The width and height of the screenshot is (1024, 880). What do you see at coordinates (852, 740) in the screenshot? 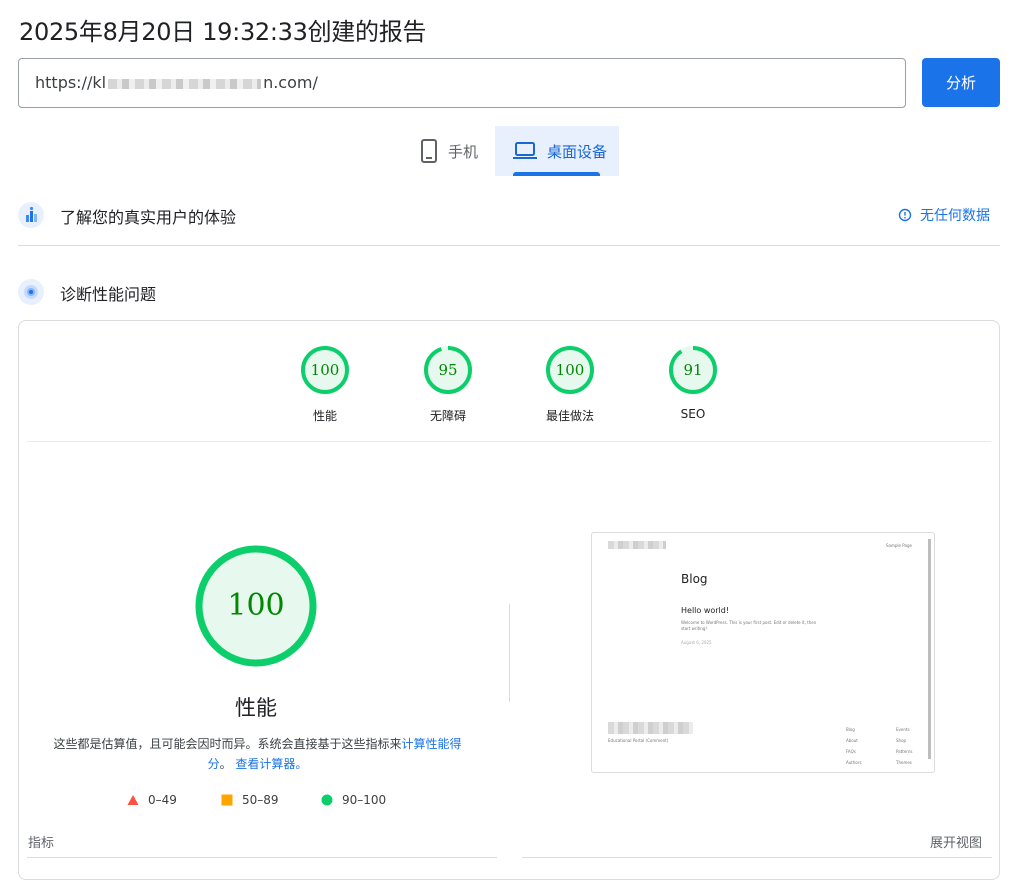
I see `footer-link: About` at bounding box center [852, 740].